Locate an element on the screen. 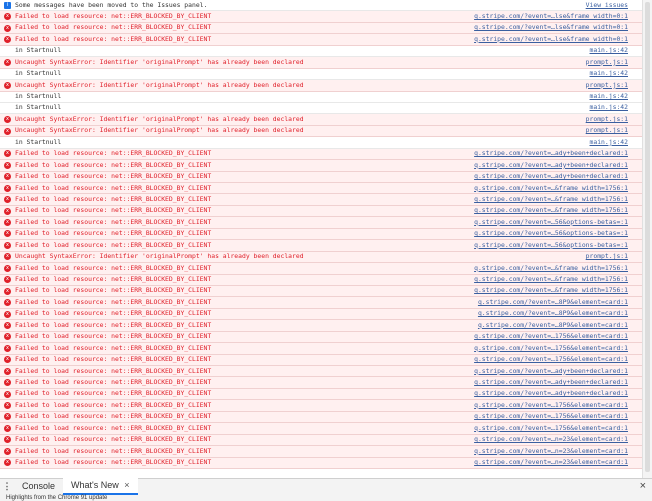  tab-whats-new: What's New × is located at coordinates (100, 486).